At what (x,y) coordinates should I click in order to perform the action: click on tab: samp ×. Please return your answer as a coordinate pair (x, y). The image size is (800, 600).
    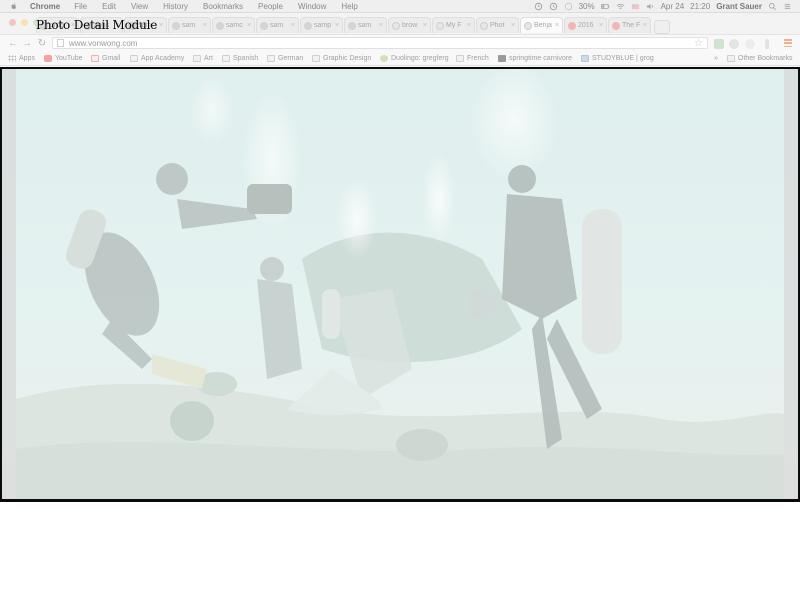
    Looking at the image, I should click on (321, 25).